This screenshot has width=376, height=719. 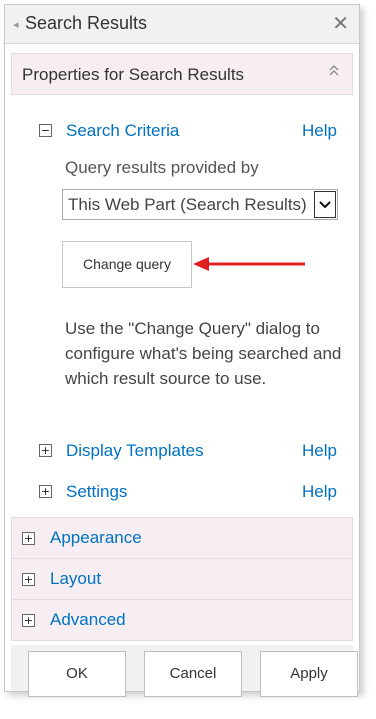 I want to click on settings-row: + Settings Help, so click(x=182, y=493).